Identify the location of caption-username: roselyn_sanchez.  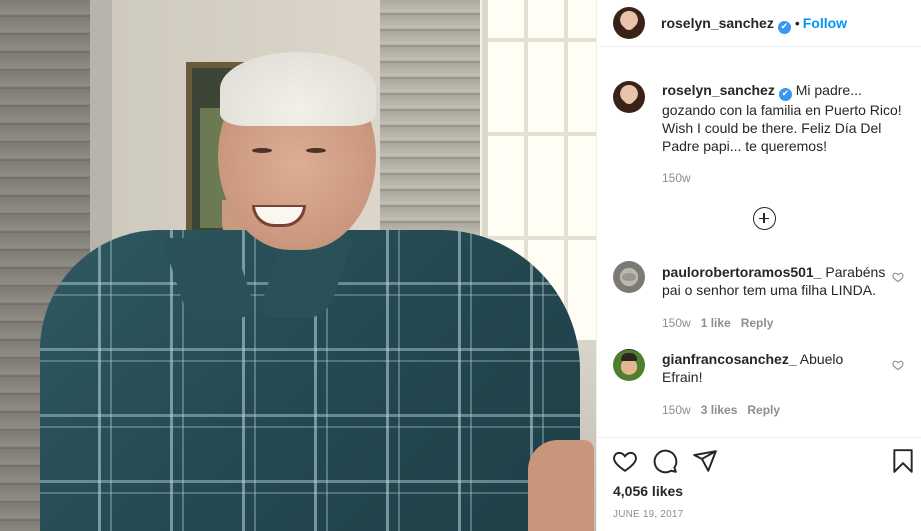
(718, 90).